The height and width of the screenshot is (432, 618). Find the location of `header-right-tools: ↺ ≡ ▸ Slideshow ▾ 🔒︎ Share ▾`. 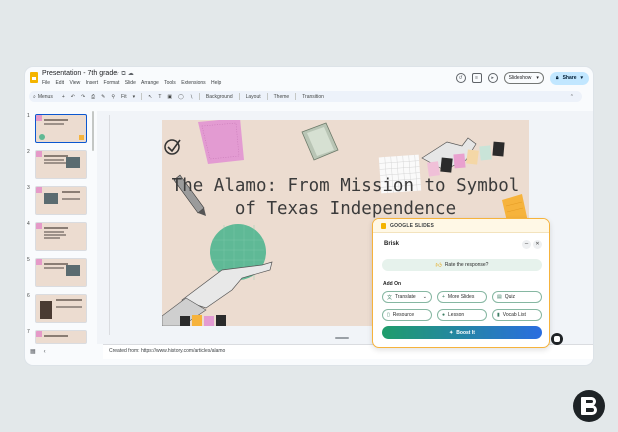

header-right-tools: ↺ ≡ ▸ Slideshow ▾ 🔒︎ Share ▾ is located at coordinates (522, 78).